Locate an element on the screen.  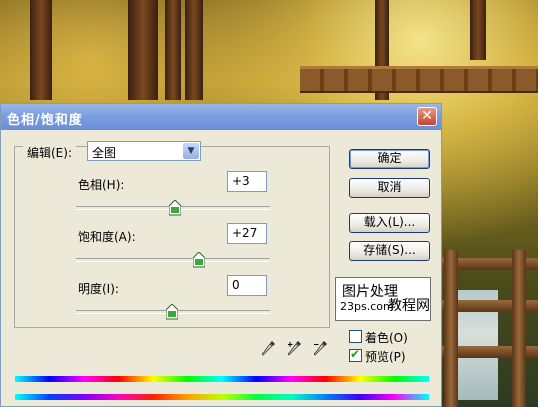
saturation-label: 饱和度(A): is located at coordinates (107, 237).